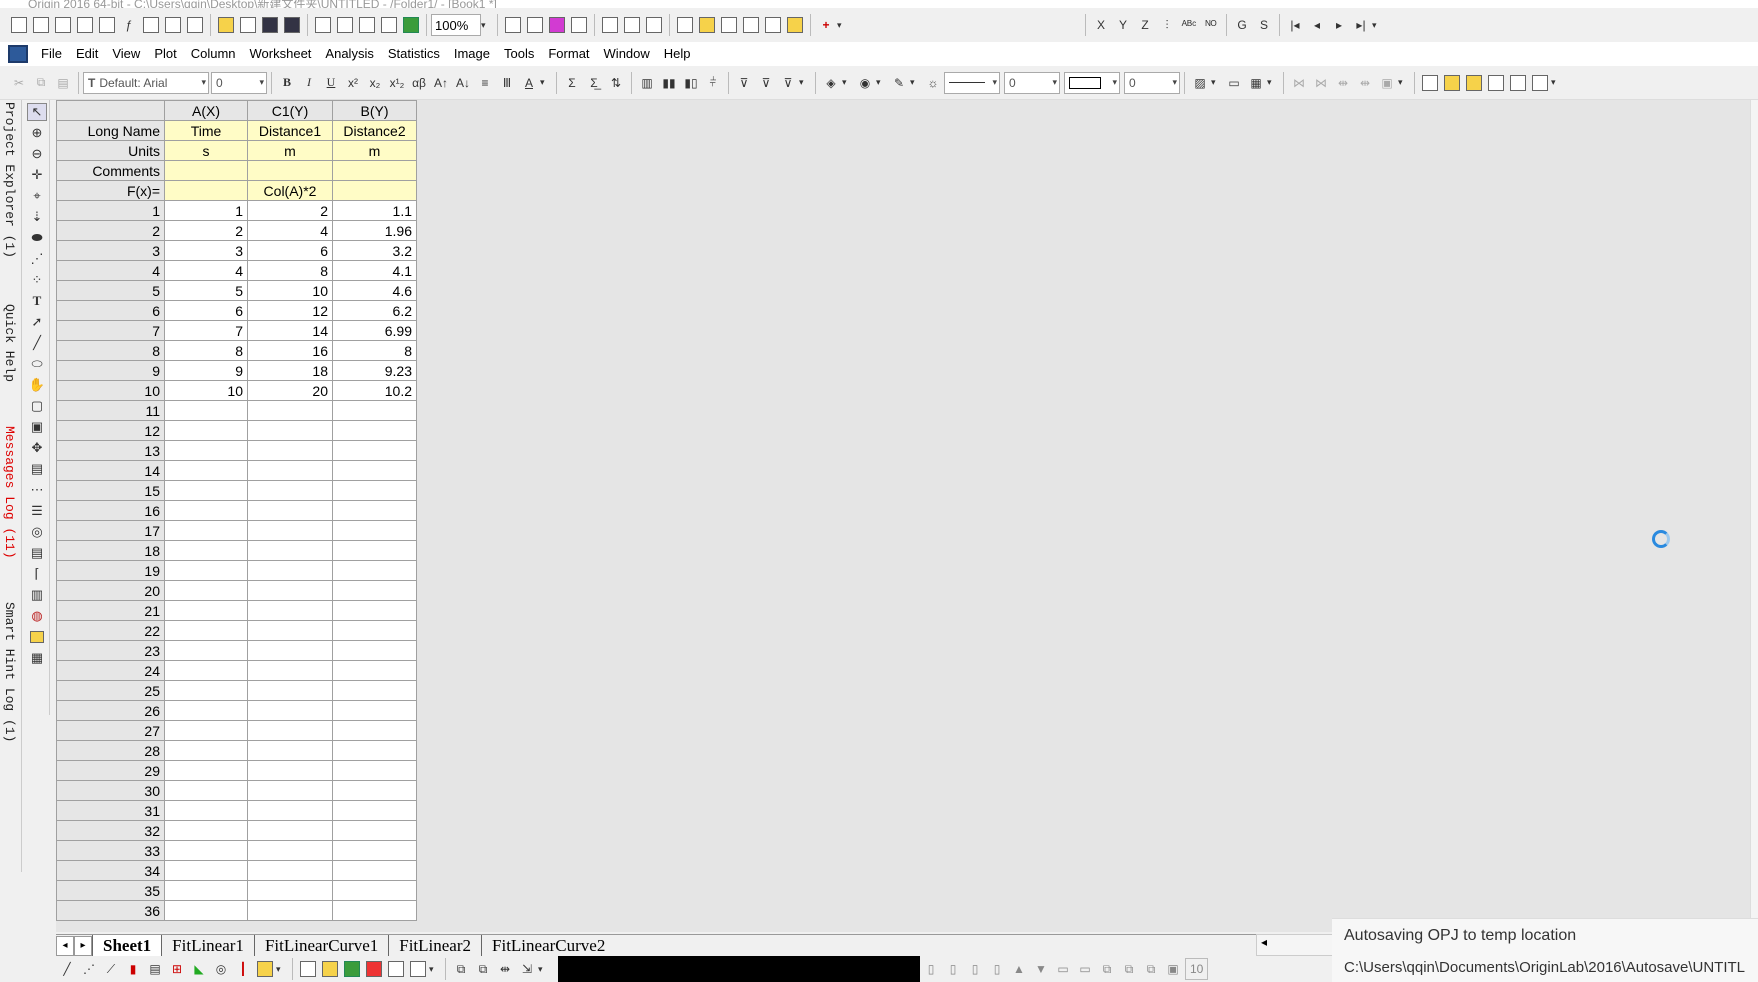 This screenshot has width=1758, height=982. Describe the element at coordinates (1387, 83) in the screenshot. I see `lock-icon: ▣` at that location.